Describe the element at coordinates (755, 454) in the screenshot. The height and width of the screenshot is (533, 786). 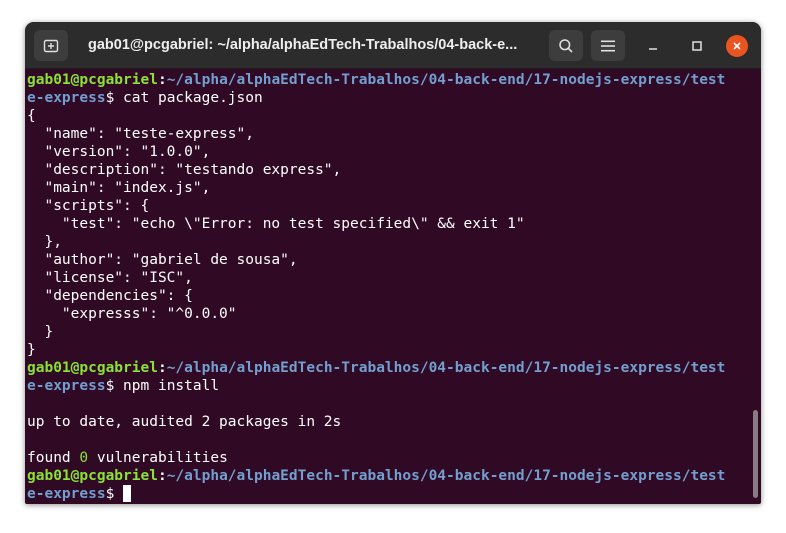
I see `scrollbar` at that location.